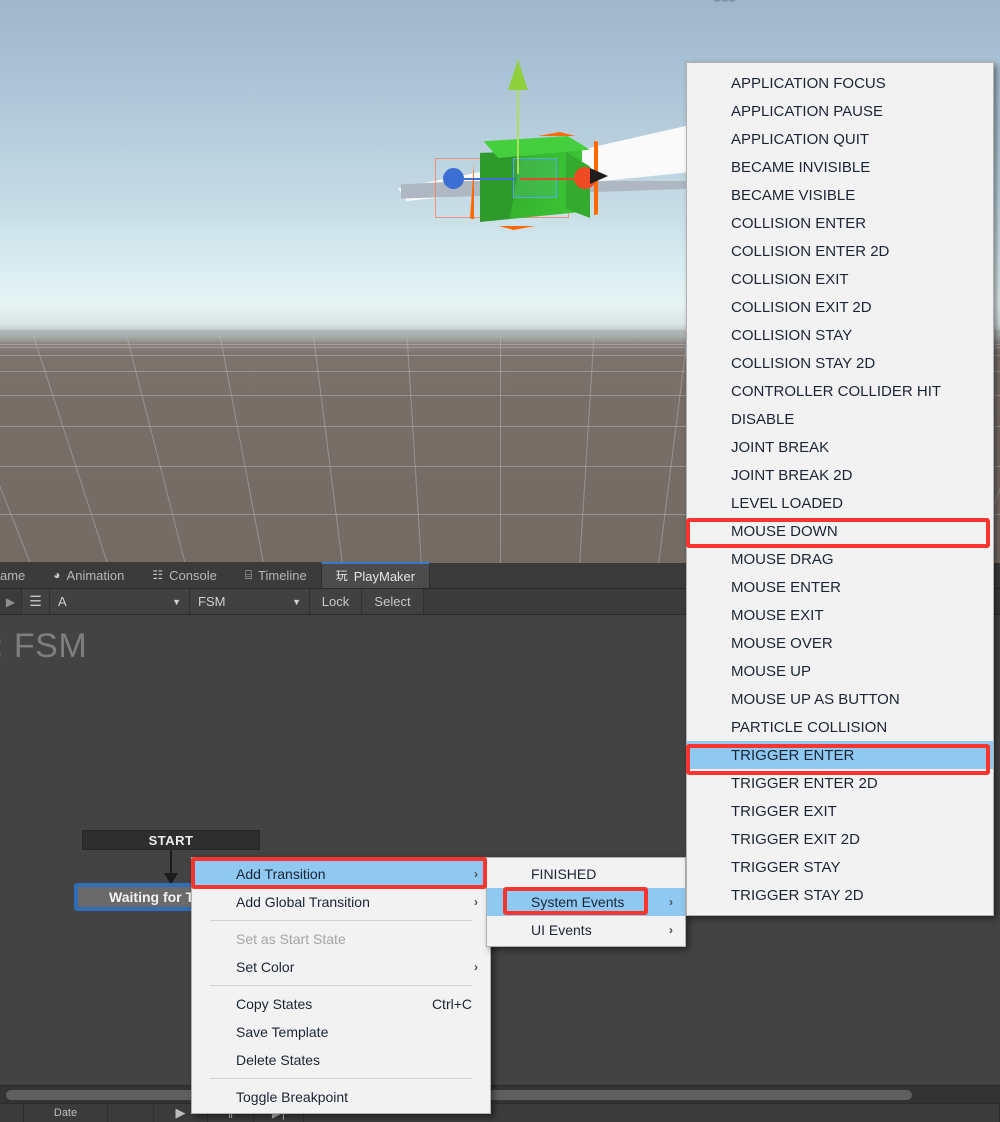 The image size is (1000, 1122). Describe the element at coordinates (250, 601) in the screenshot. I see `fsm-dropdown: FSM ▼` at that location.